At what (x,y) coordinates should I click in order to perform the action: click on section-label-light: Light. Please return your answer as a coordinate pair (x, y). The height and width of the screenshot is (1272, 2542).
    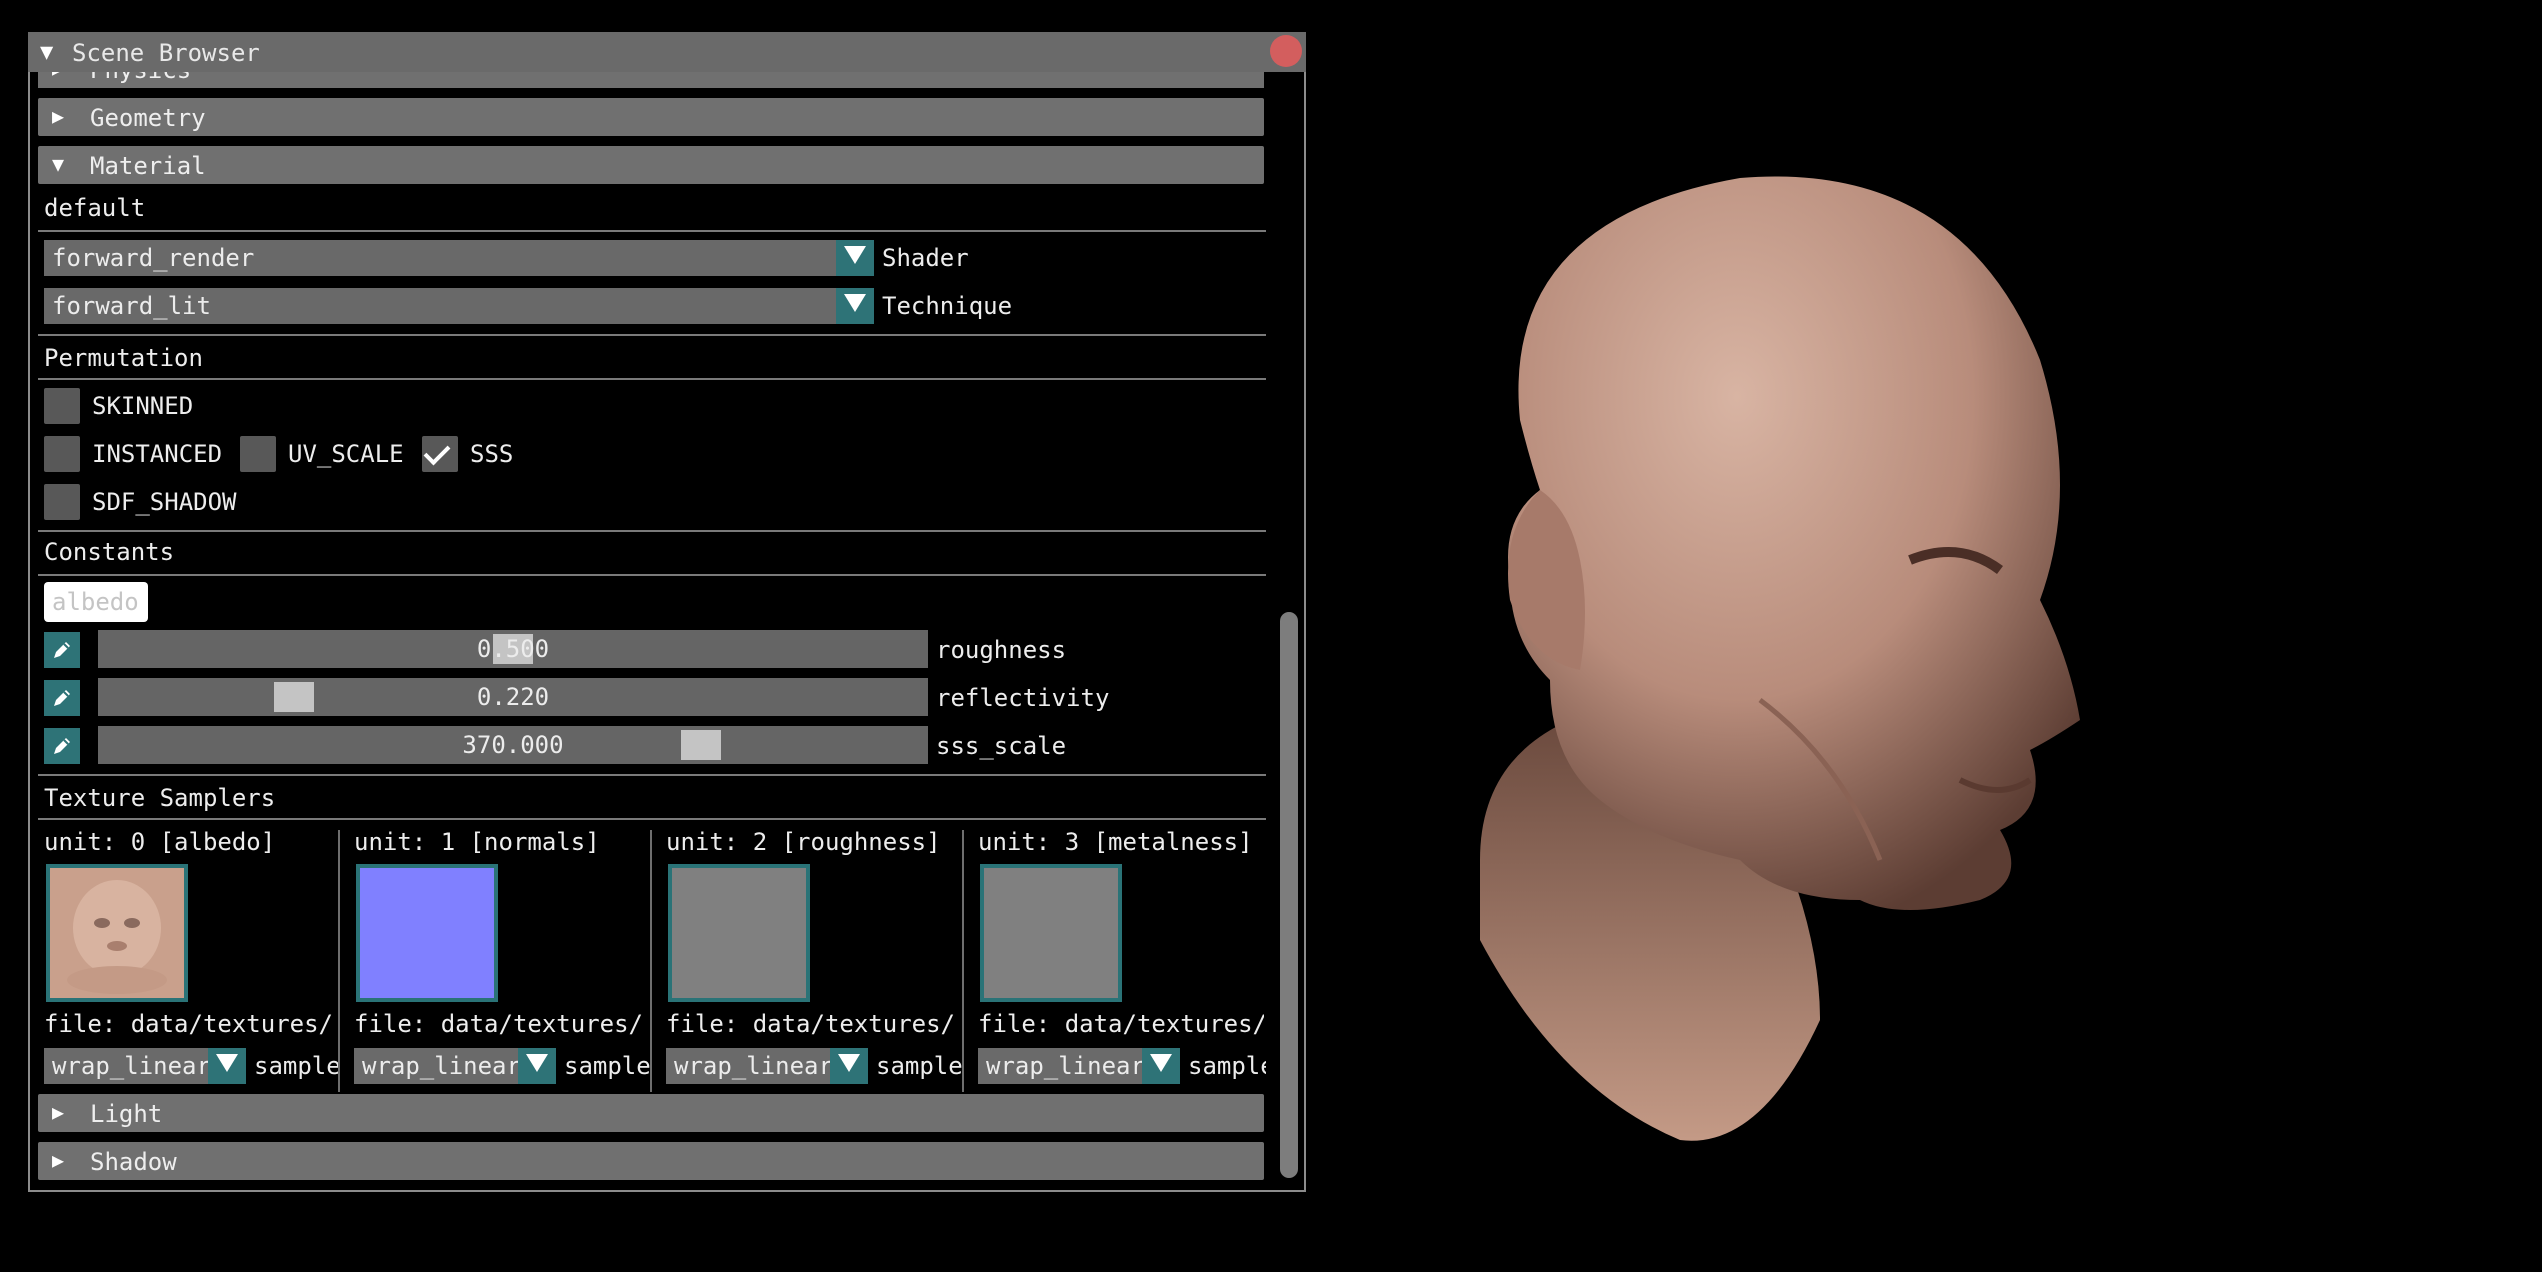
    Looking at the image, I should click on (126, 1114).